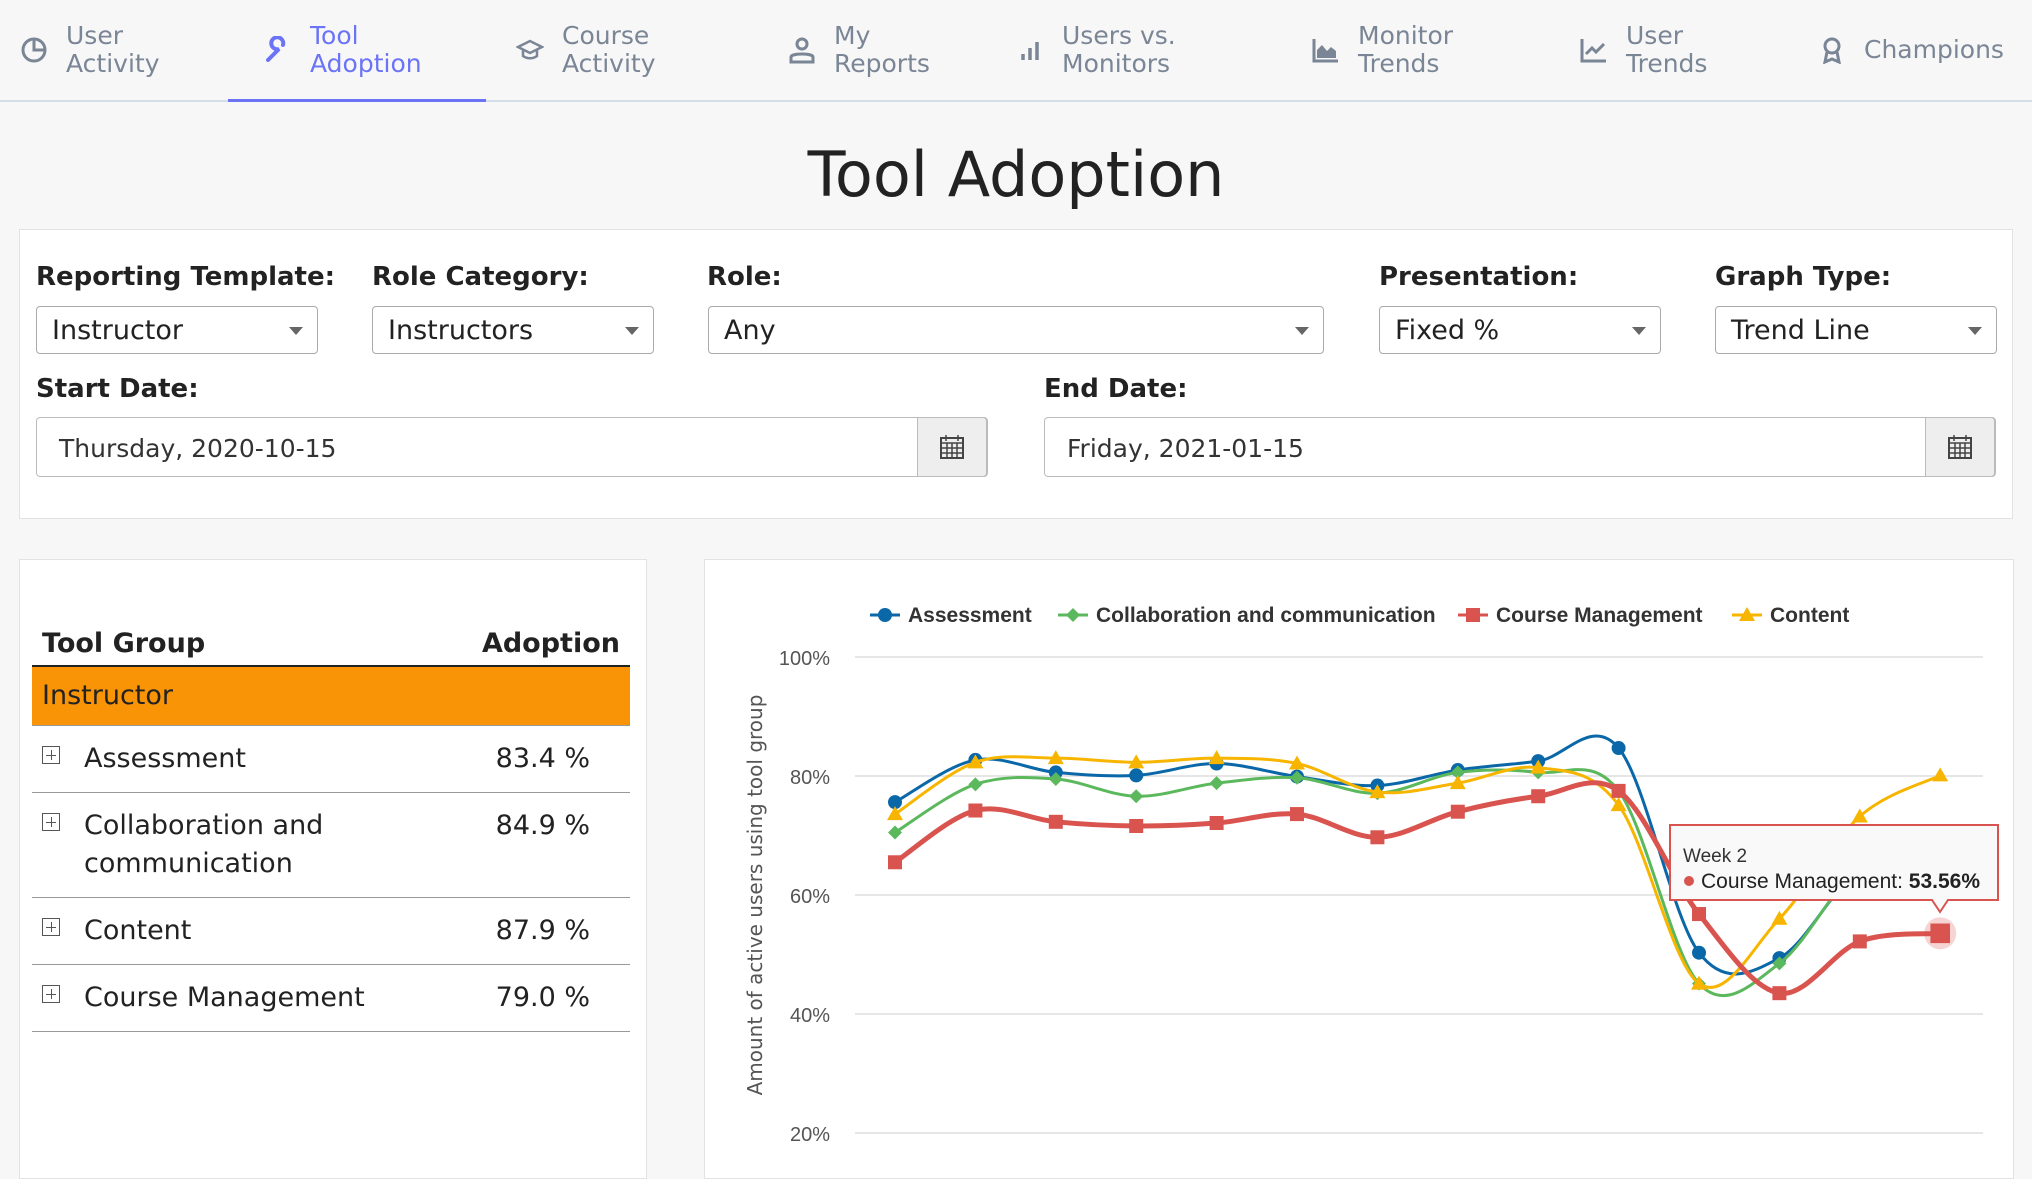  What do you see at coordinates (1266, 615) in the screenshot?
I see `legend-item: Collaboration and communication` at bounding box center [1266, 615].